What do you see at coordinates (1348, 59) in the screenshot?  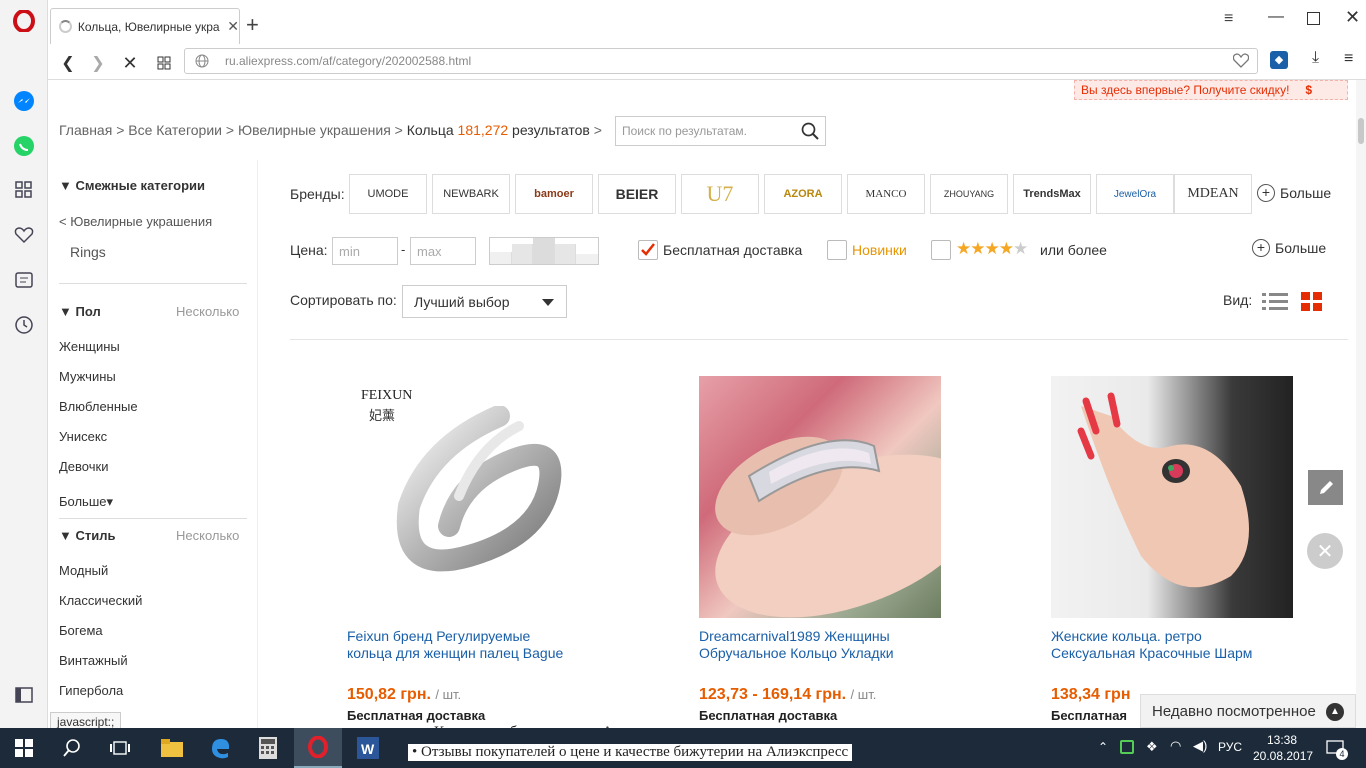 I see `menu-lines-icon: ≡` at bounding box center [1348, 59].